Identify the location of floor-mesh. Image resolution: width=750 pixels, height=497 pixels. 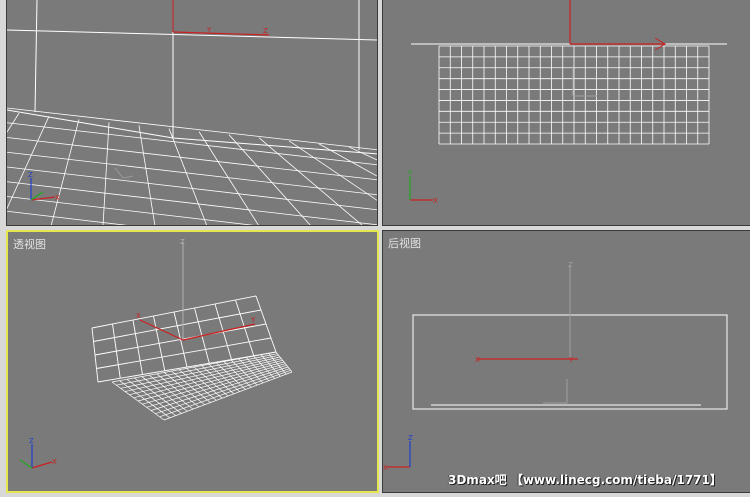
(202, 386).